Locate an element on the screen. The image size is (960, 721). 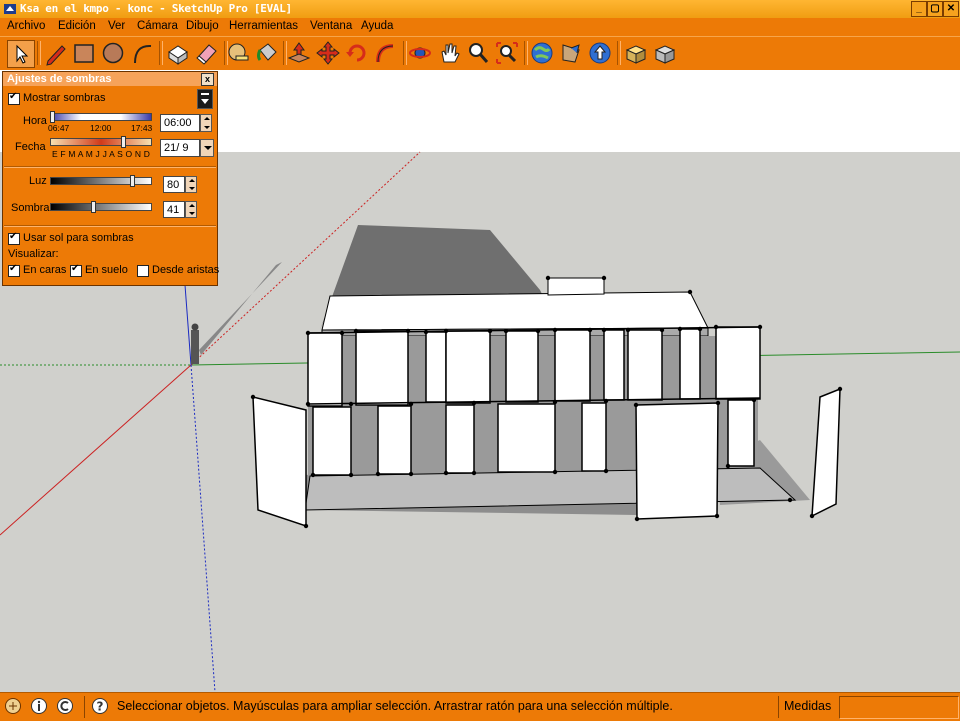
share-component-icon is located at coordinates (571, 53).